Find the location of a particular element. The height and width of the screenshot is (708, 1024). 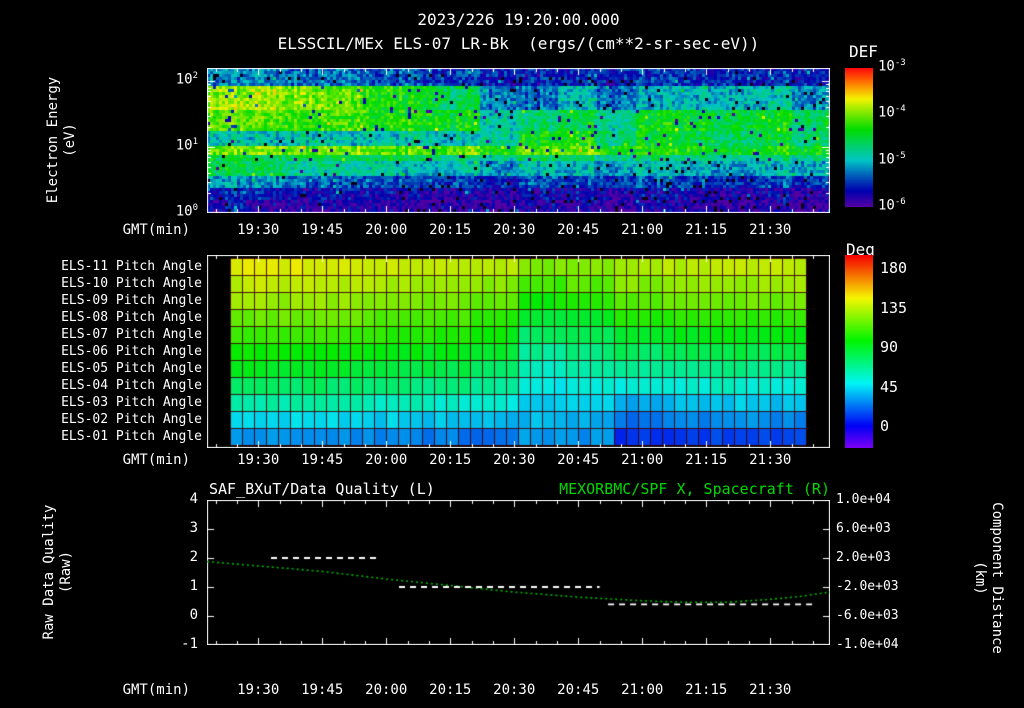

log-tick-label: 10-6 is located at coordinates (892, 205).